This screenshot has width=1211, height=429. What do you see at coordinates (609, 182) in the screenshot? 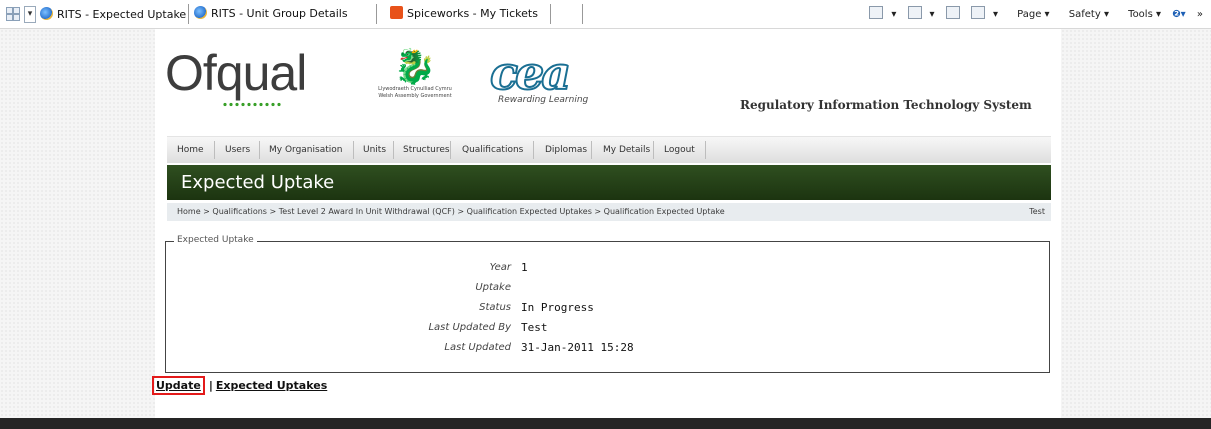
I see `page-title-band: Expected Uptake` at bounding box center [609, 182].